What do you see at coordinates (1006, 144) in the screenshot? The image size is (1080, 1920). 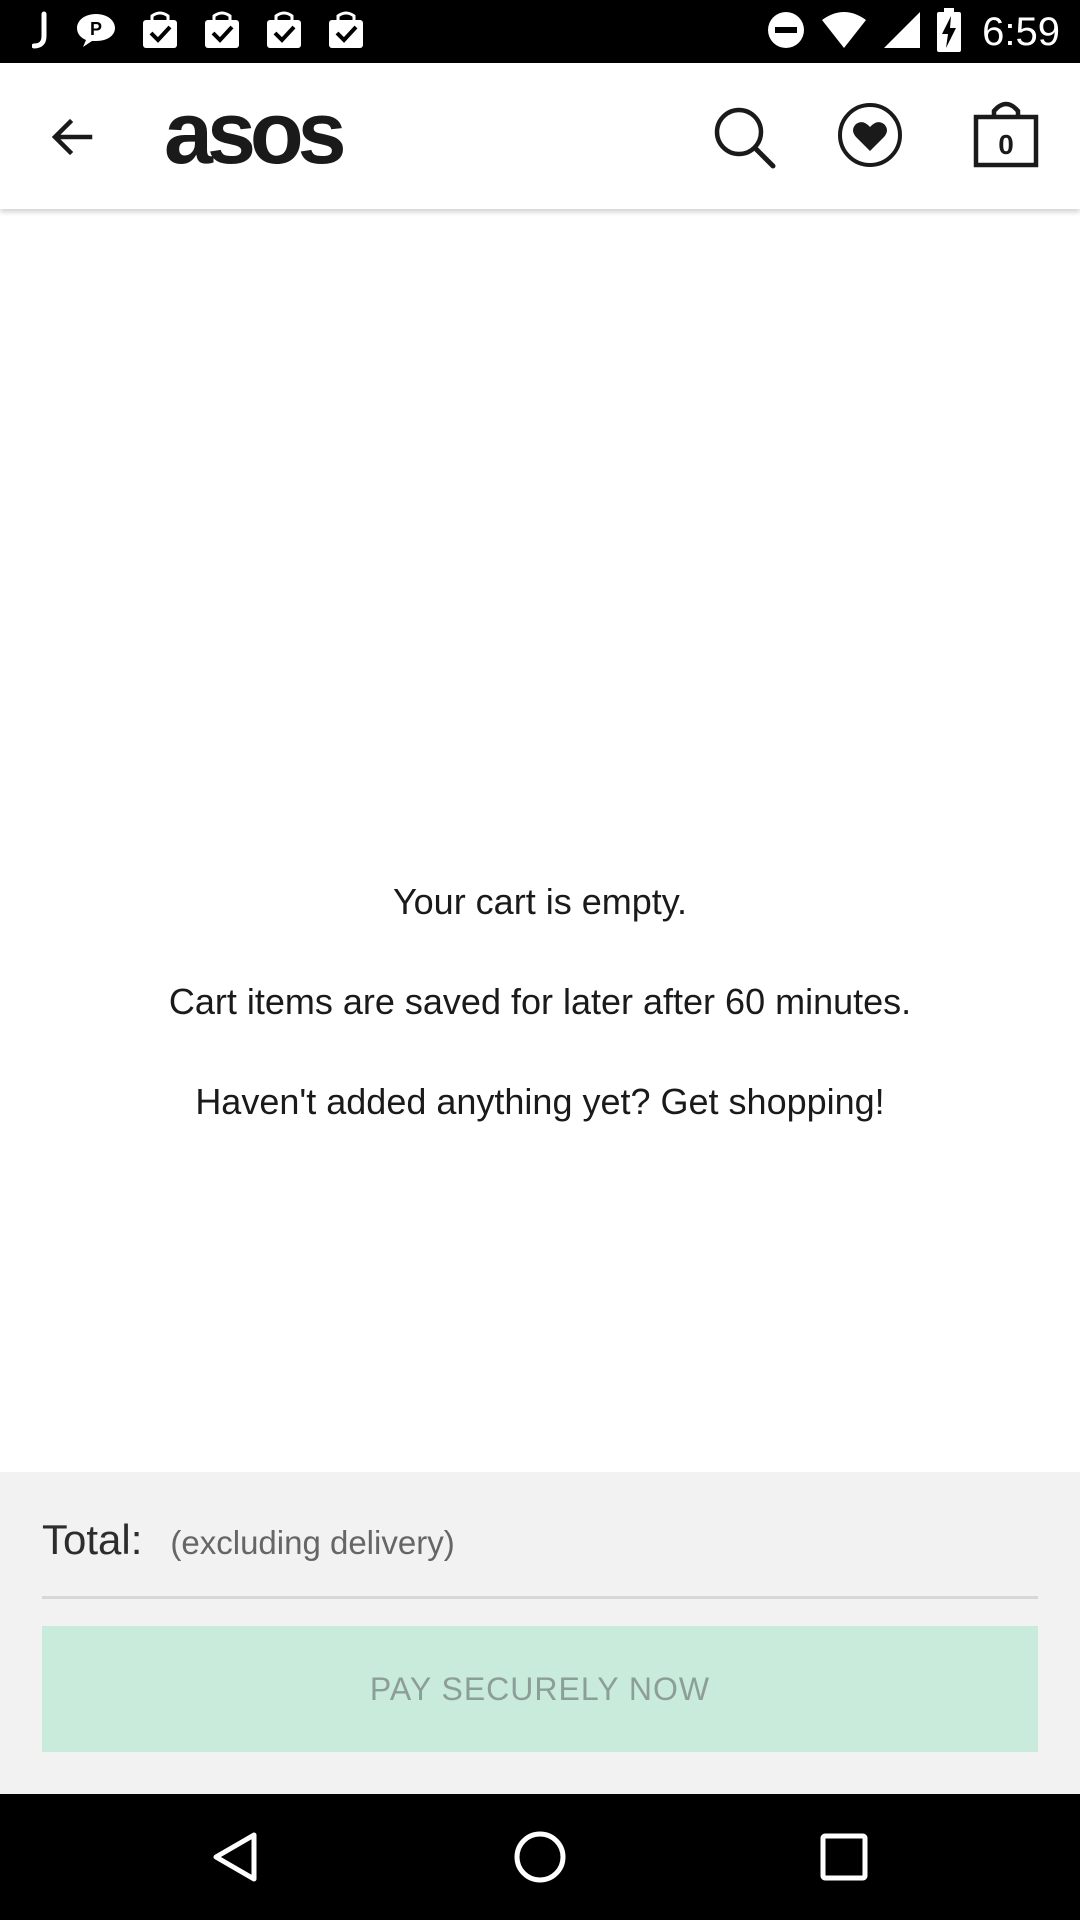 I see `bag-count: 0` at bounding box center [1006, 144].